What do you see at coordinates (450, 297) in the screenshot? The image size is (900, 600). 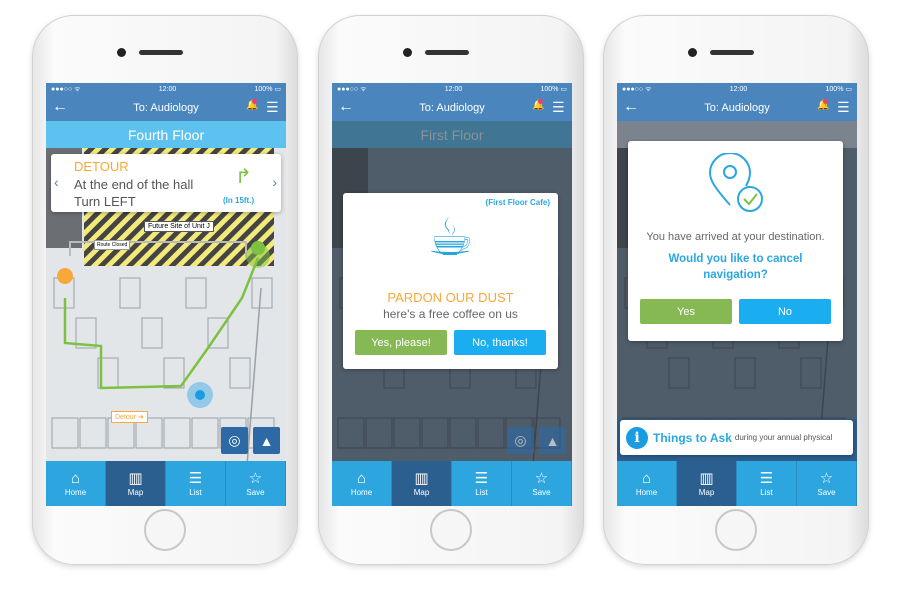 I see `dialog-title: PARDON OUR DUST` at bounding box center [450, 297].